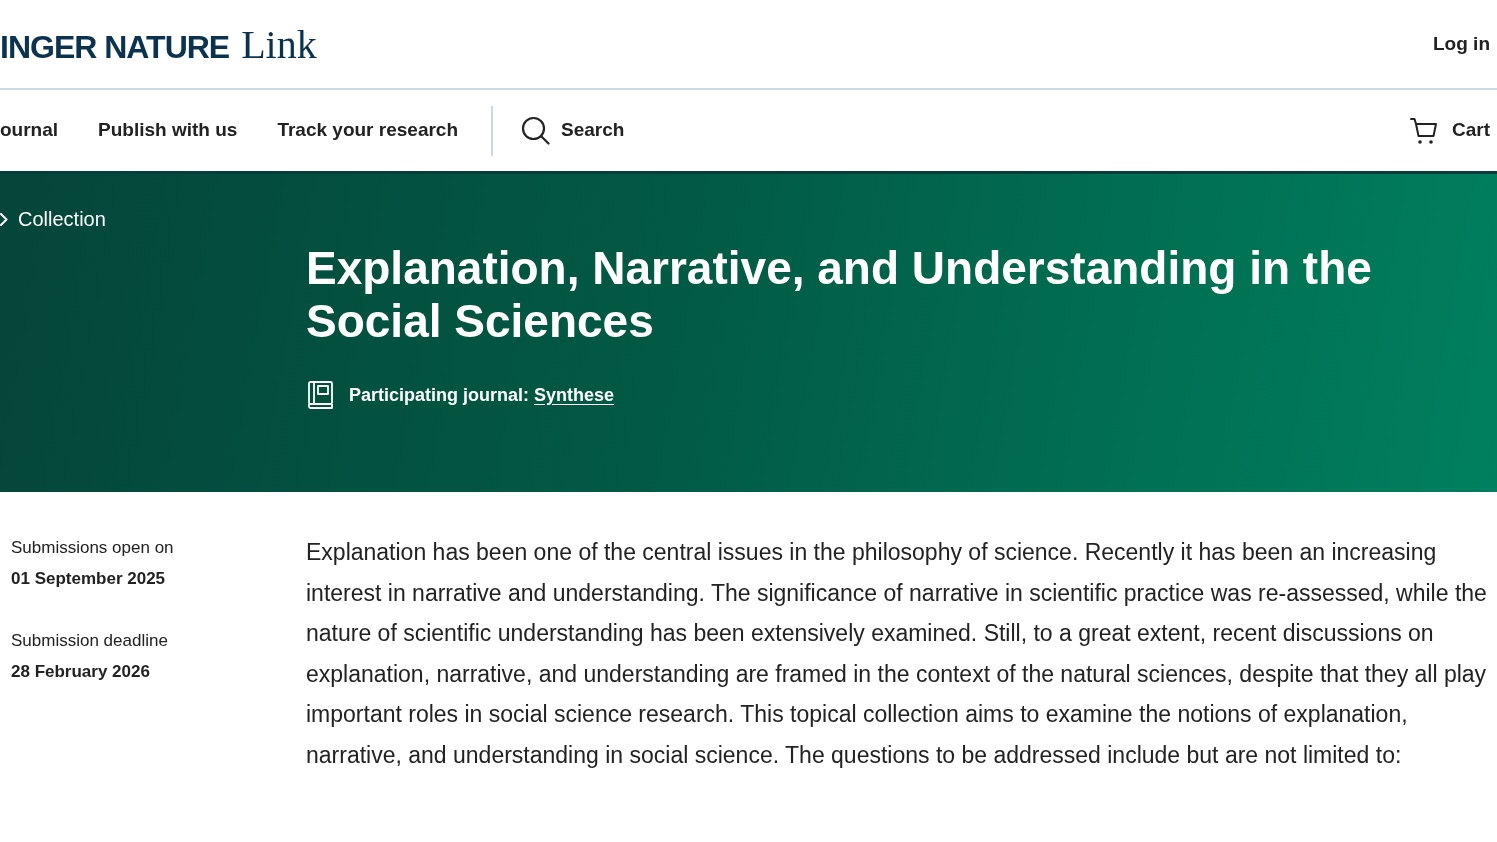 This screenshot has height=842, width=1497. Describe the element at coordinates (368, 130) in the screenshot. I see `nav-link: Track your research` at that location.